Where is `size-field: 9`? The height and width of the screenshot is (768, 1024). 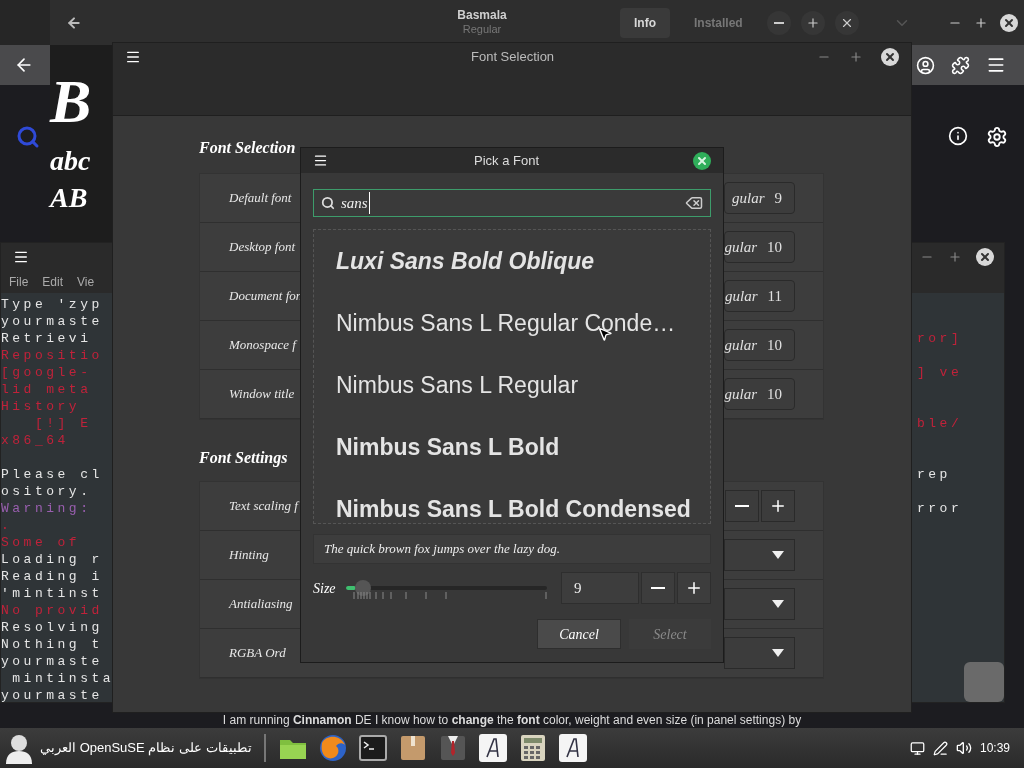
size-field: 9 is located at coordinates (600, 588).